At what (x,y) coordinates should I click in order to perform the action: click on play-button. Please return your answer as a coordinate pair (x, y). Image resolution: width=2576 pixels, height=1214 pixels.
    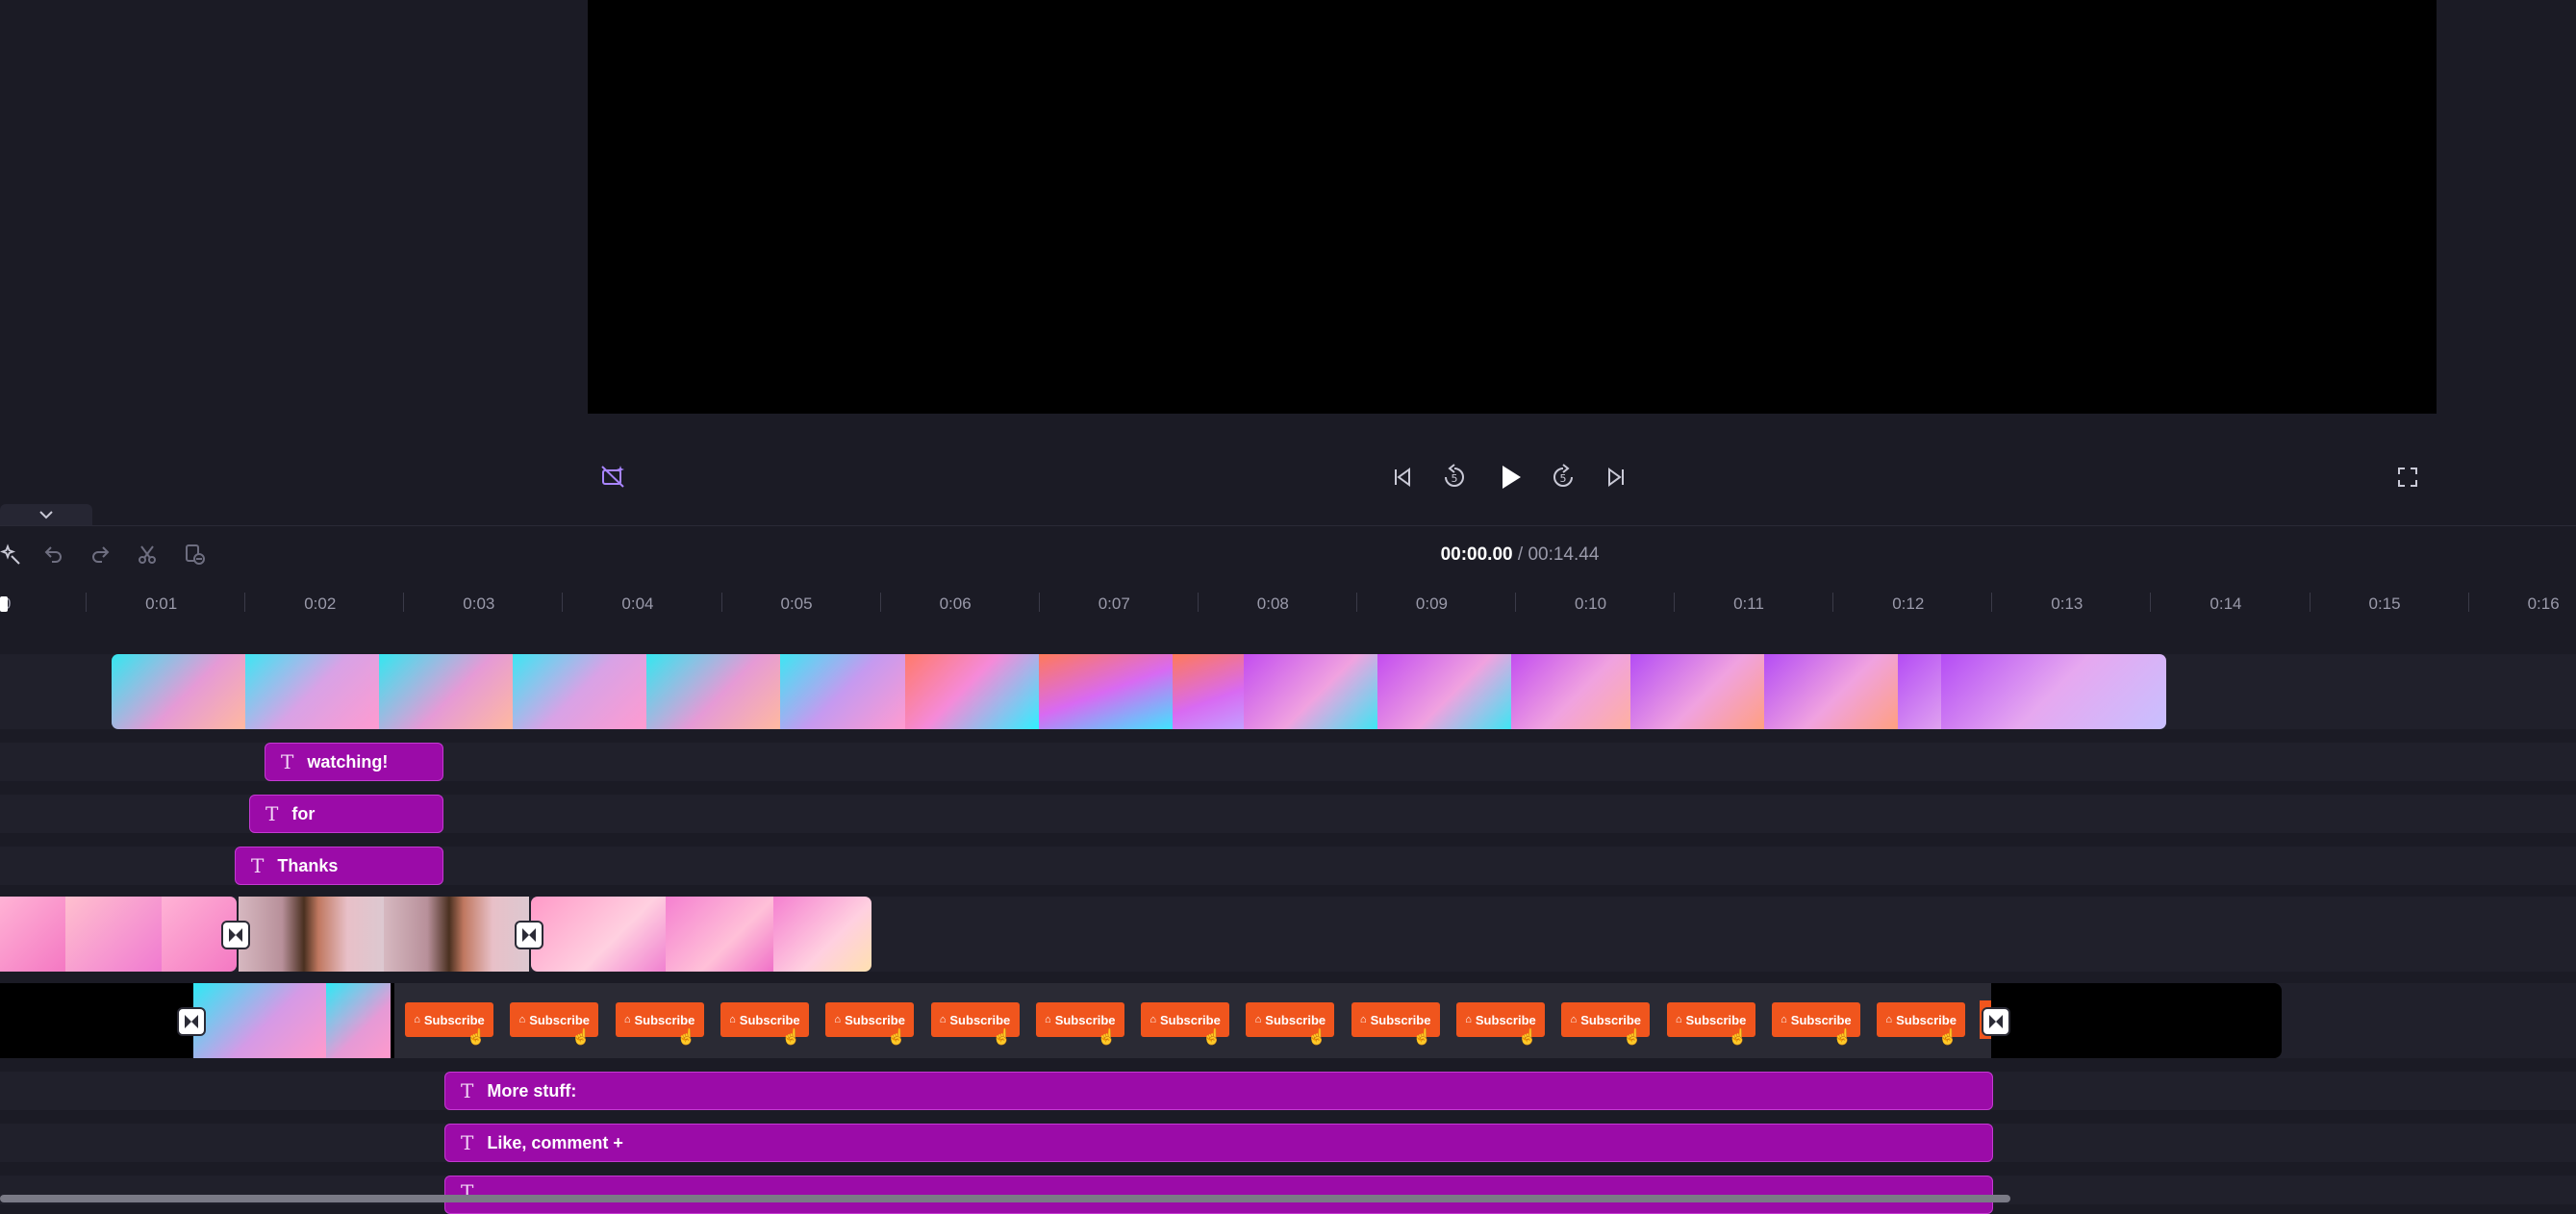
    Looking at the image, I should click on (1510, 477).